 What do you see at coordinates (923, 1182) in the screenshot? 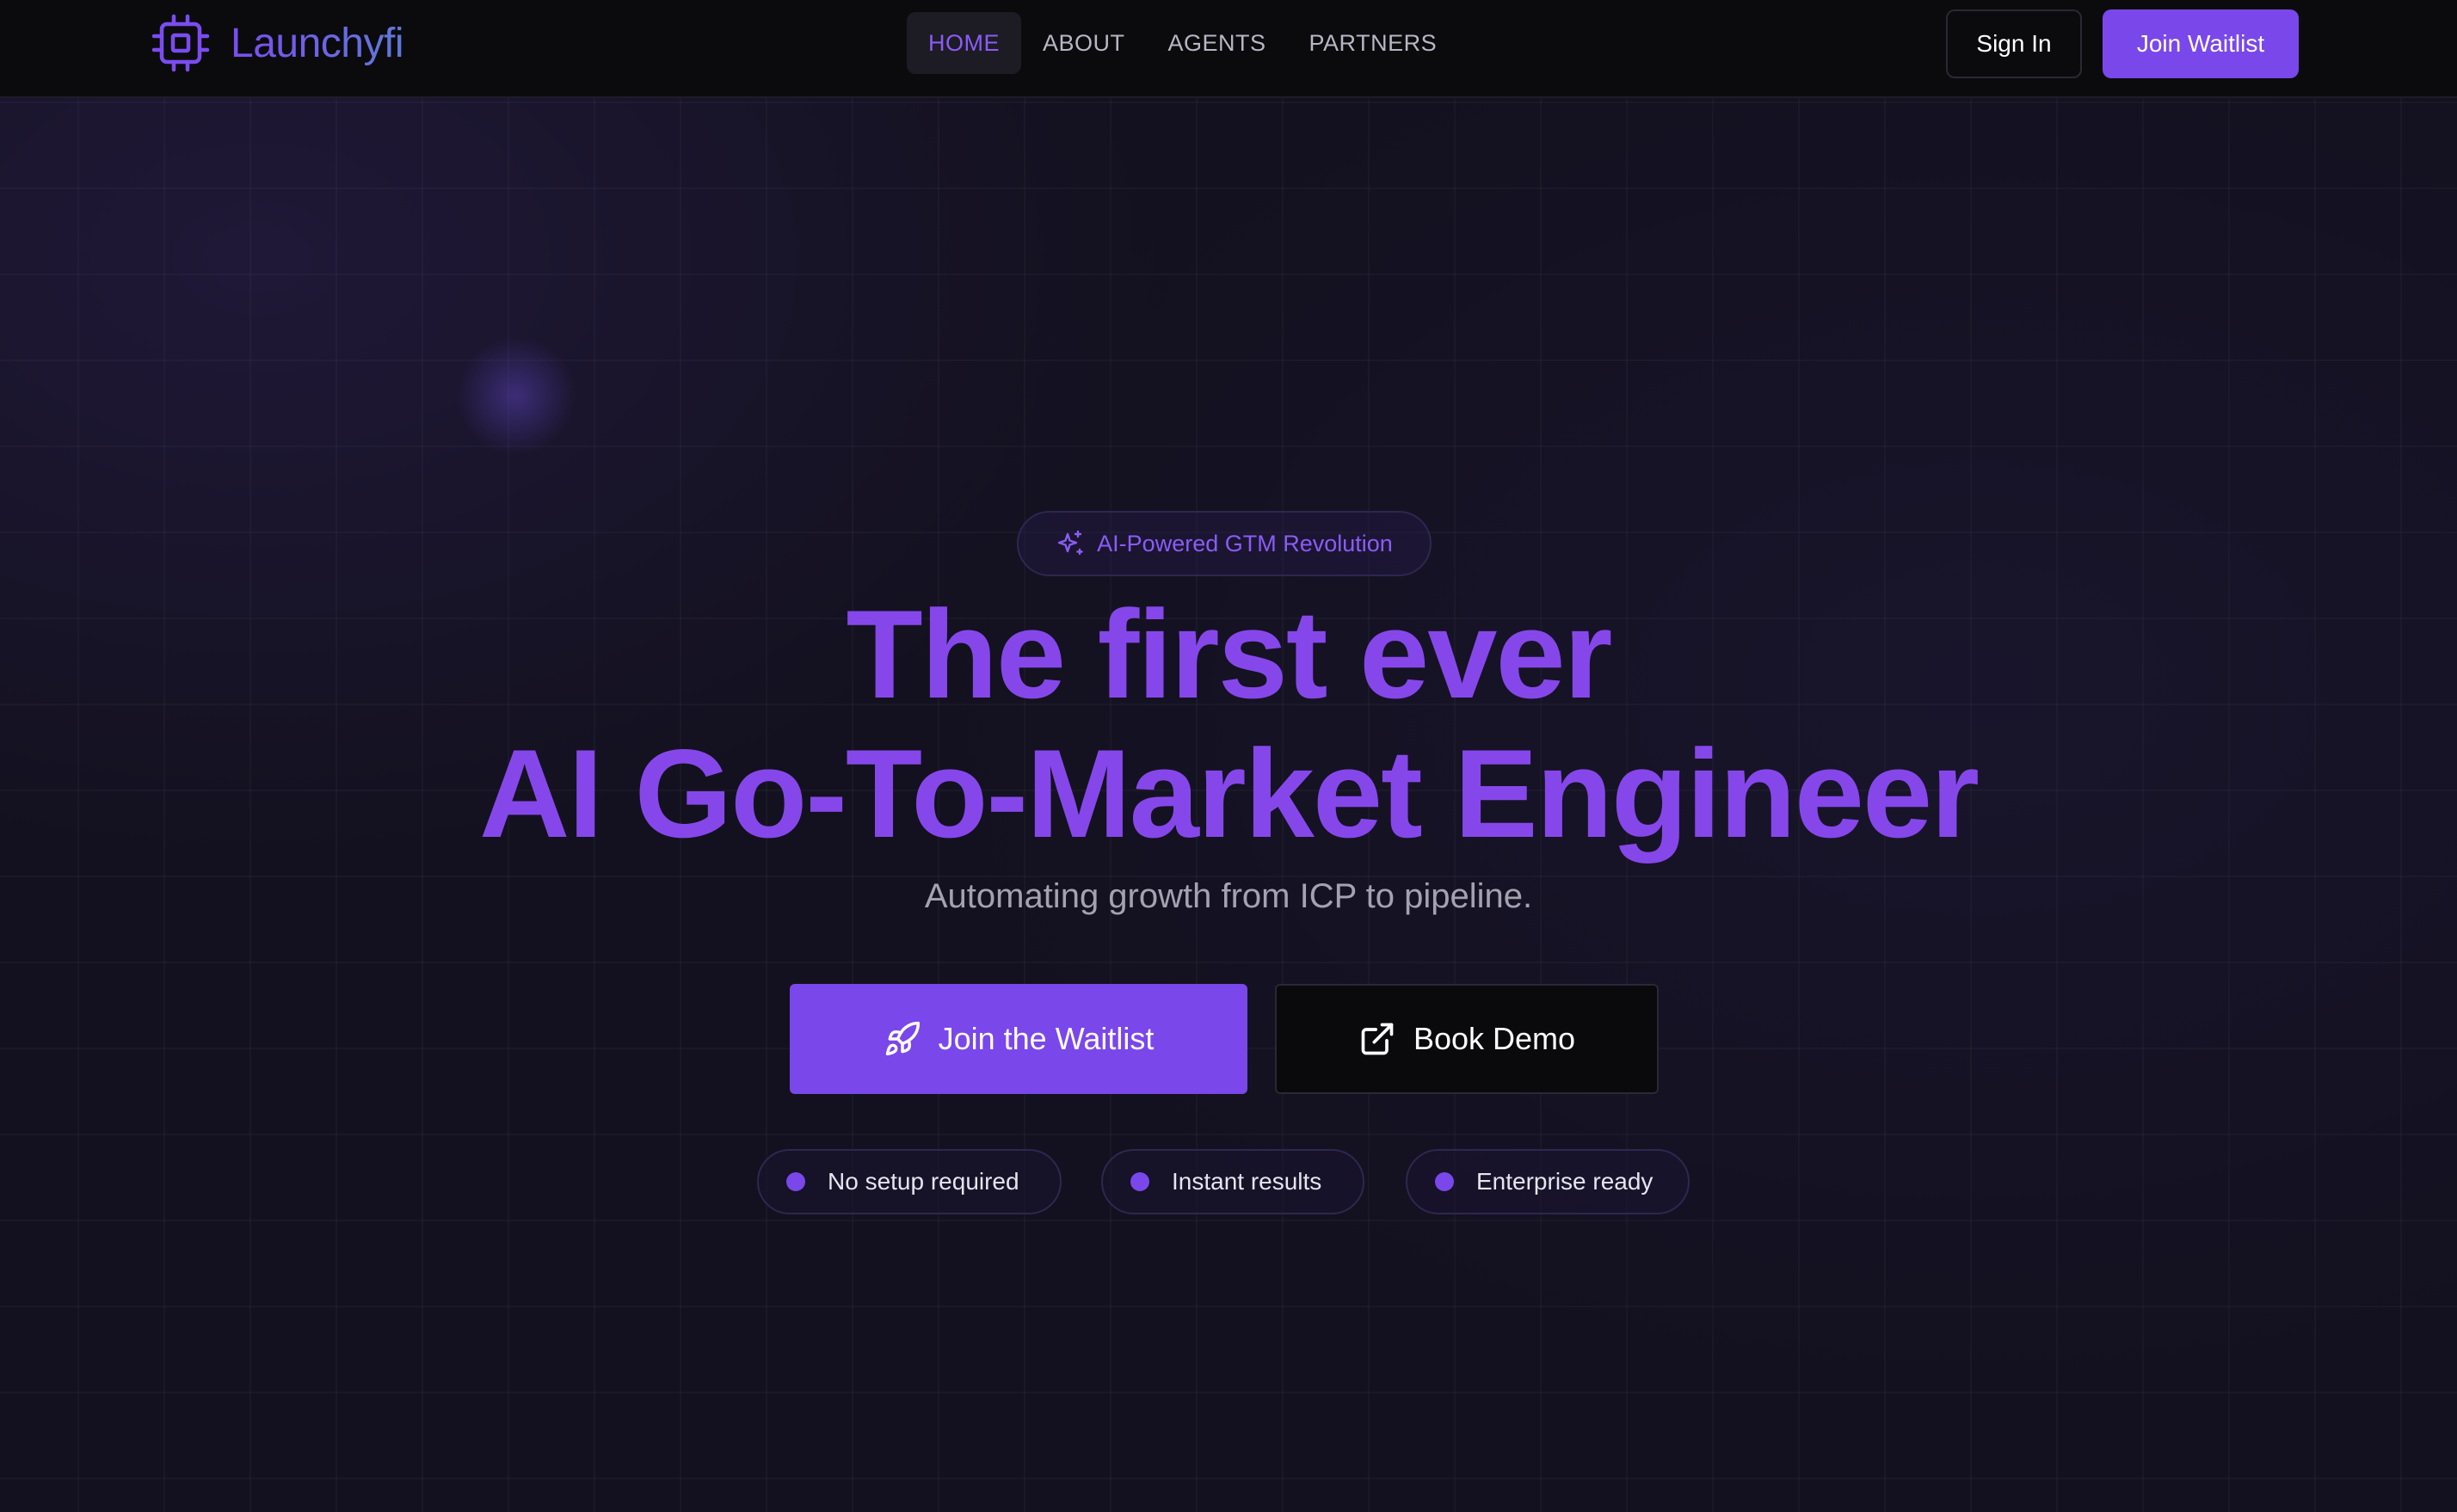
I see `feature-pill-label: No setup required` at bounding box center [923, 1182].